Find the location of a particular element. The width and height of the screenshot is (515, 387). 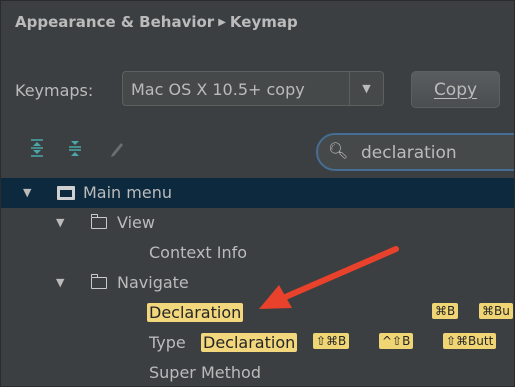

annotation-arrow-icon is located at coordinates (329, 277).